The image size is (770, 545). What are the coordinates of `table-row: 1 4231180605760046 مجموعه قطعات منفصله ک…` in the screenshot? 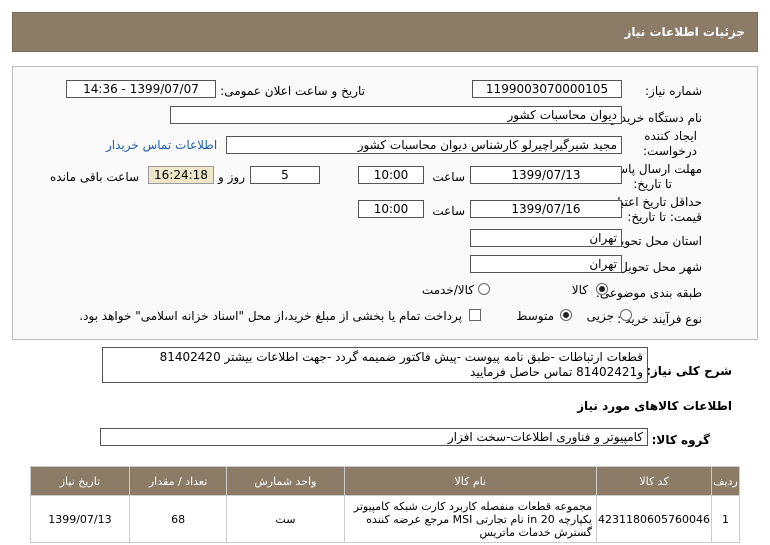 It's located at (385, 519).